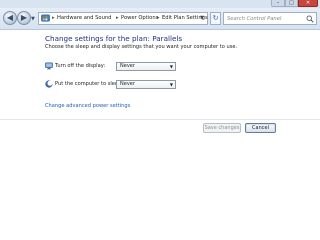  Describe the element at coordinates (260, 128) in the screenshot. I see `cancel-button: Cancel` at that location.